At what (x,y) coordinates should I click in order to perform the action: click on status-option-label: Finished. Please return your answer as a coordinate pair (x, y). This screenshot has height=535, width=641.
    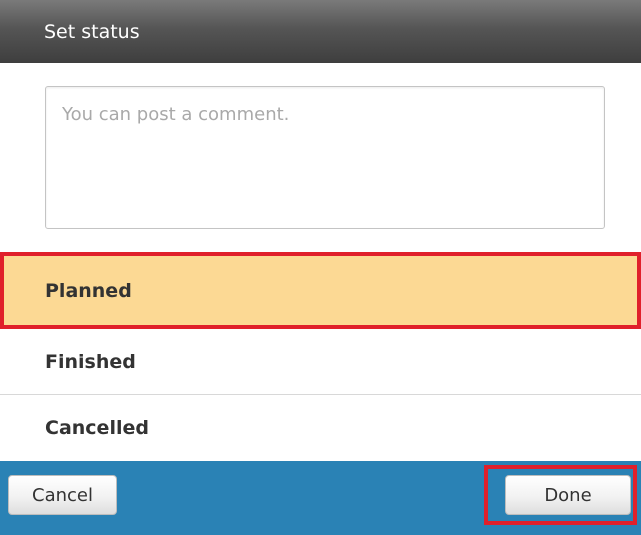
    Looking at the image, I should click on (90, 361).